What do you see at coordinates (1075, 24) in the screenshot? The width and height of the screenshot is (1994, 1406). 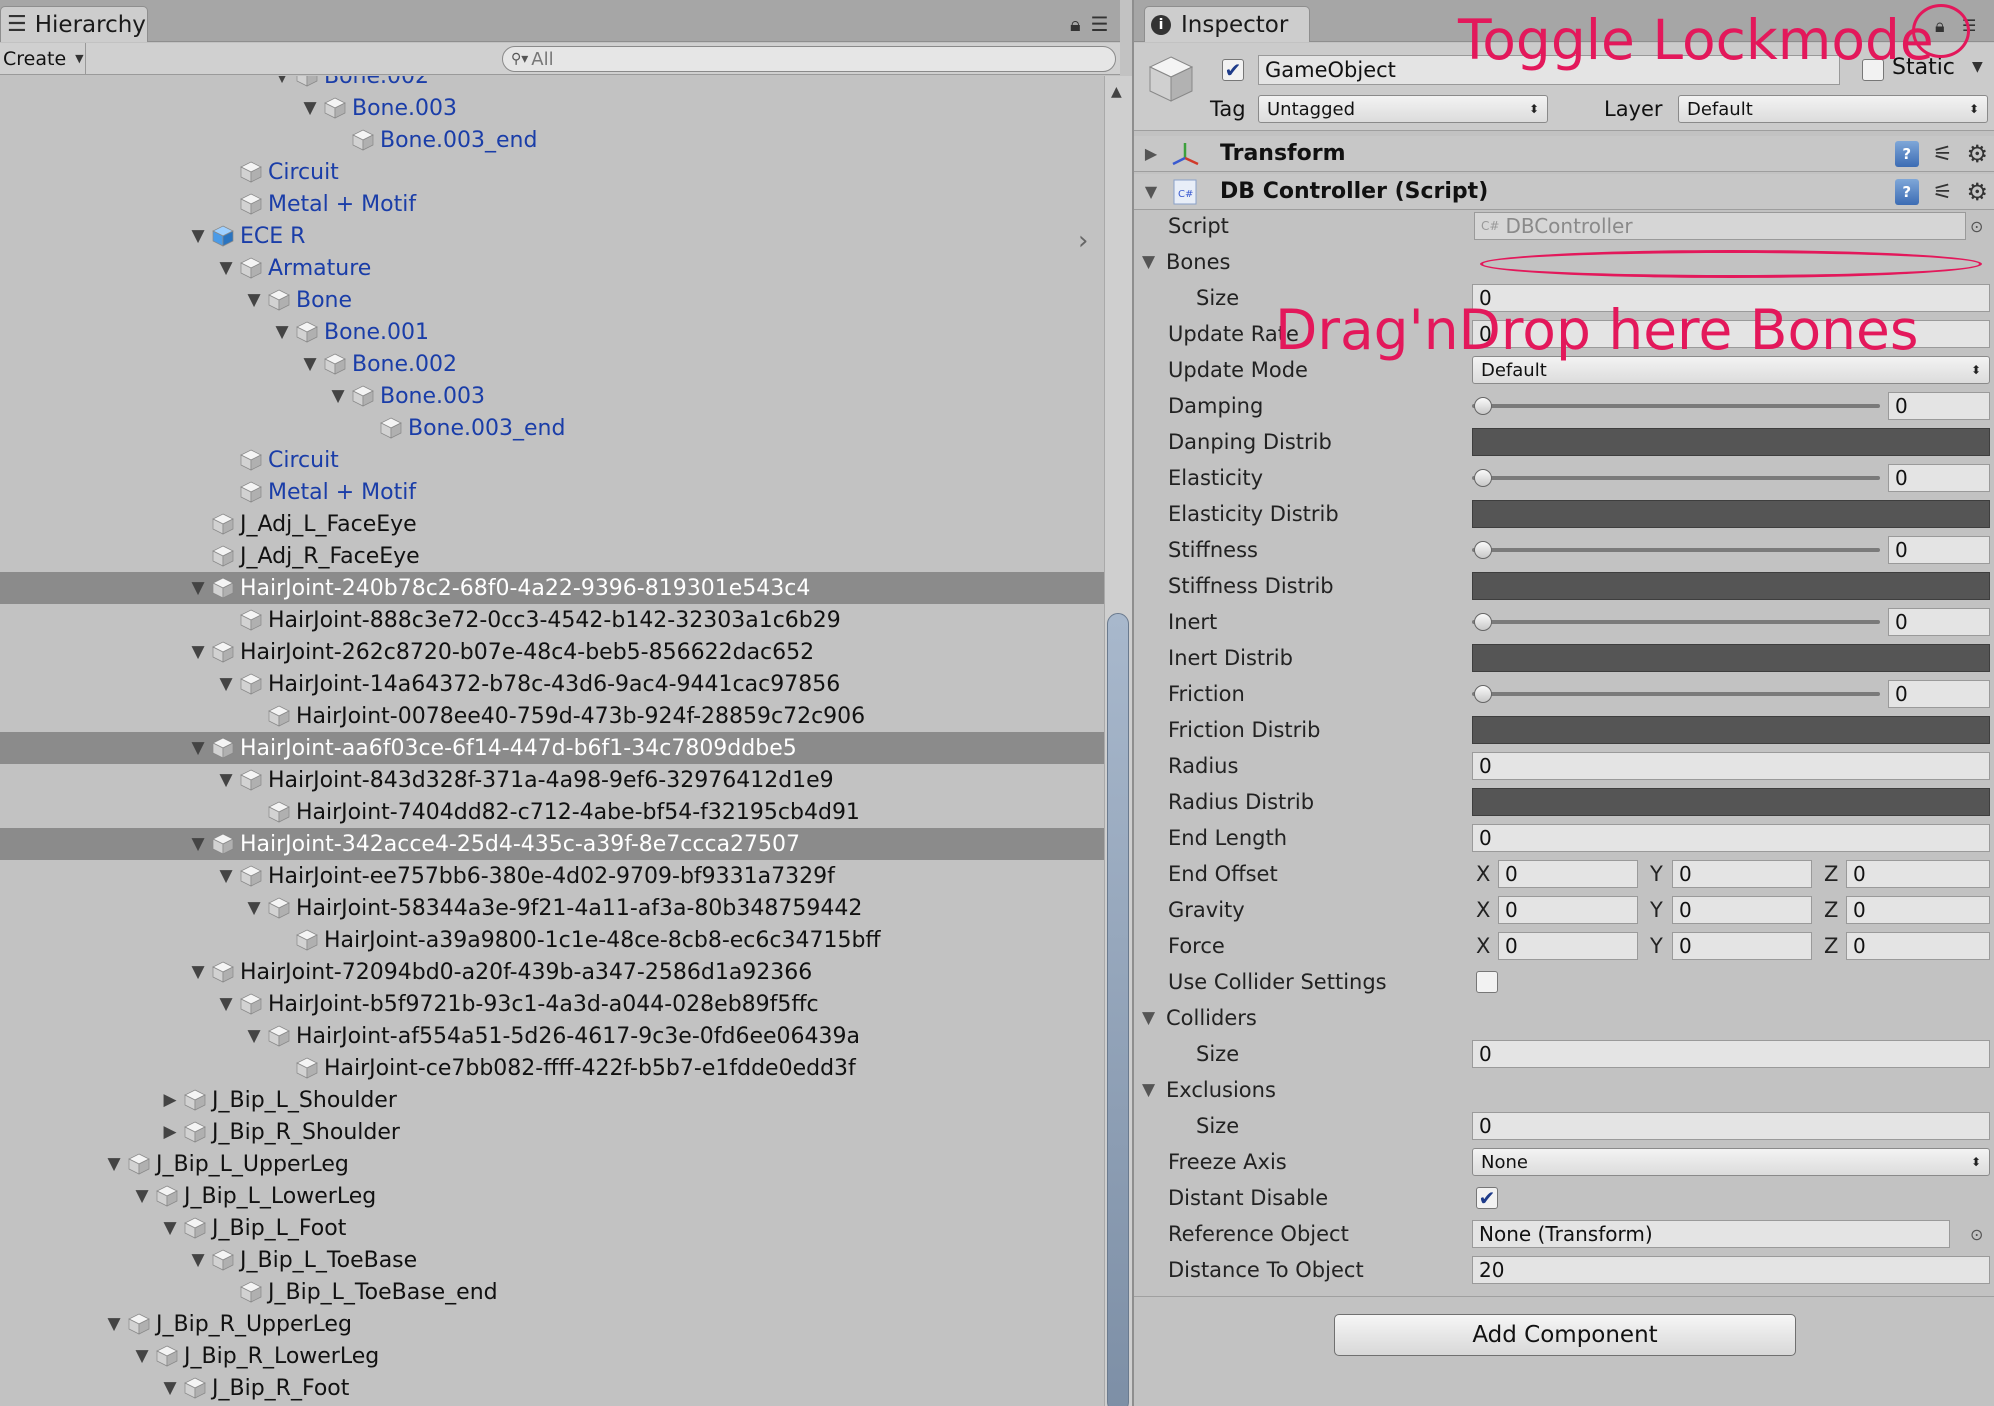 I see `lock-icon: 🔒︎` at bounding box center [1075, 24].